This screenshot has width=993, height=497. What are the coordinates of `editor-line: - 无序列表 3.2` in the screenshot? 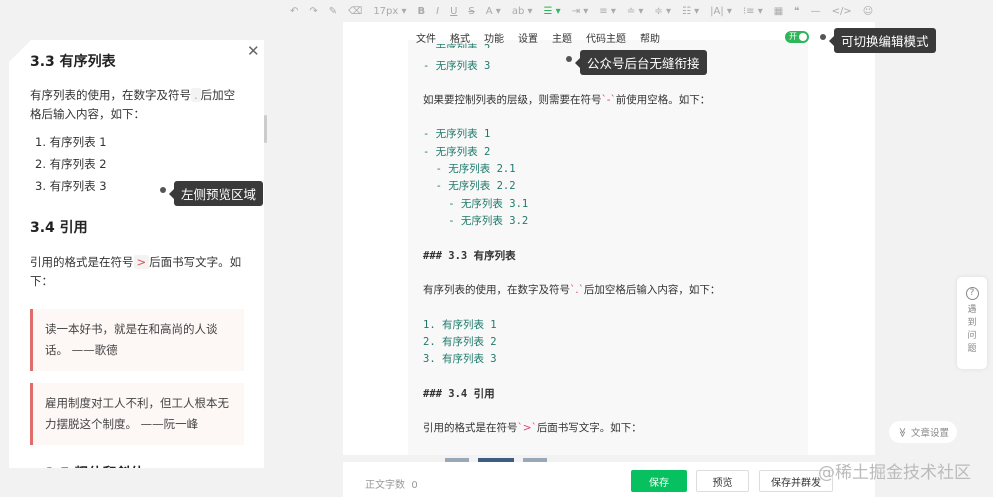 It's located at (476, 221).